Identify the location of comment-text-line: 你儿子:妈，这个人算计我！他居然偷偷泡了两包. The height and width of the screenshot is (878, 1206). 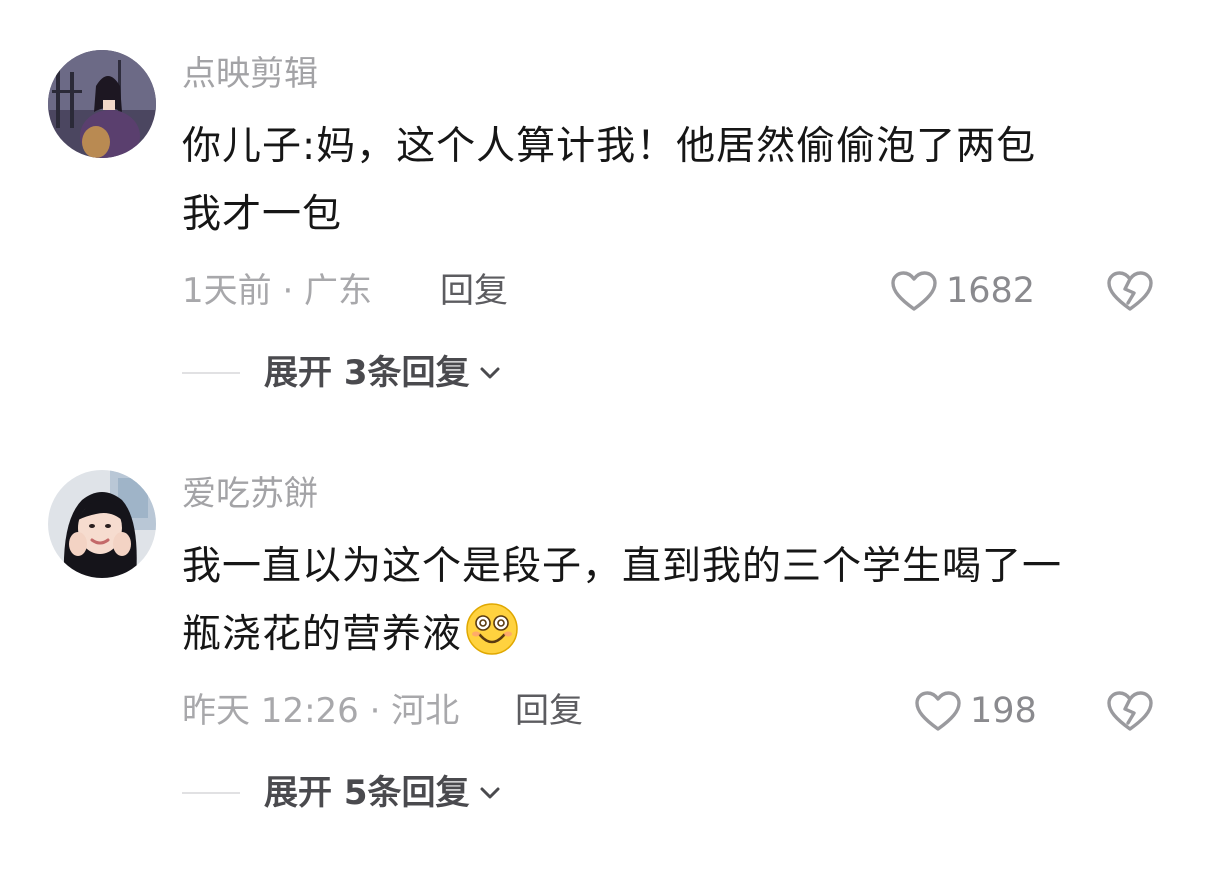
(609, 146).